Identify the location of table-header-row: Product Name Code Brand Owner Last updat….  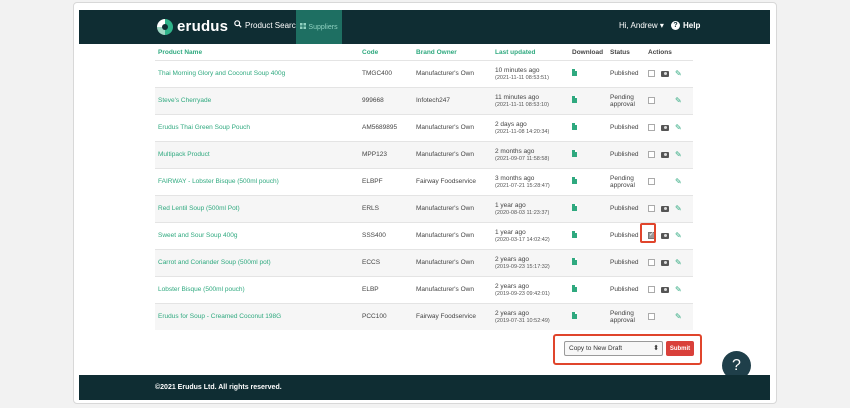
(424, 53).